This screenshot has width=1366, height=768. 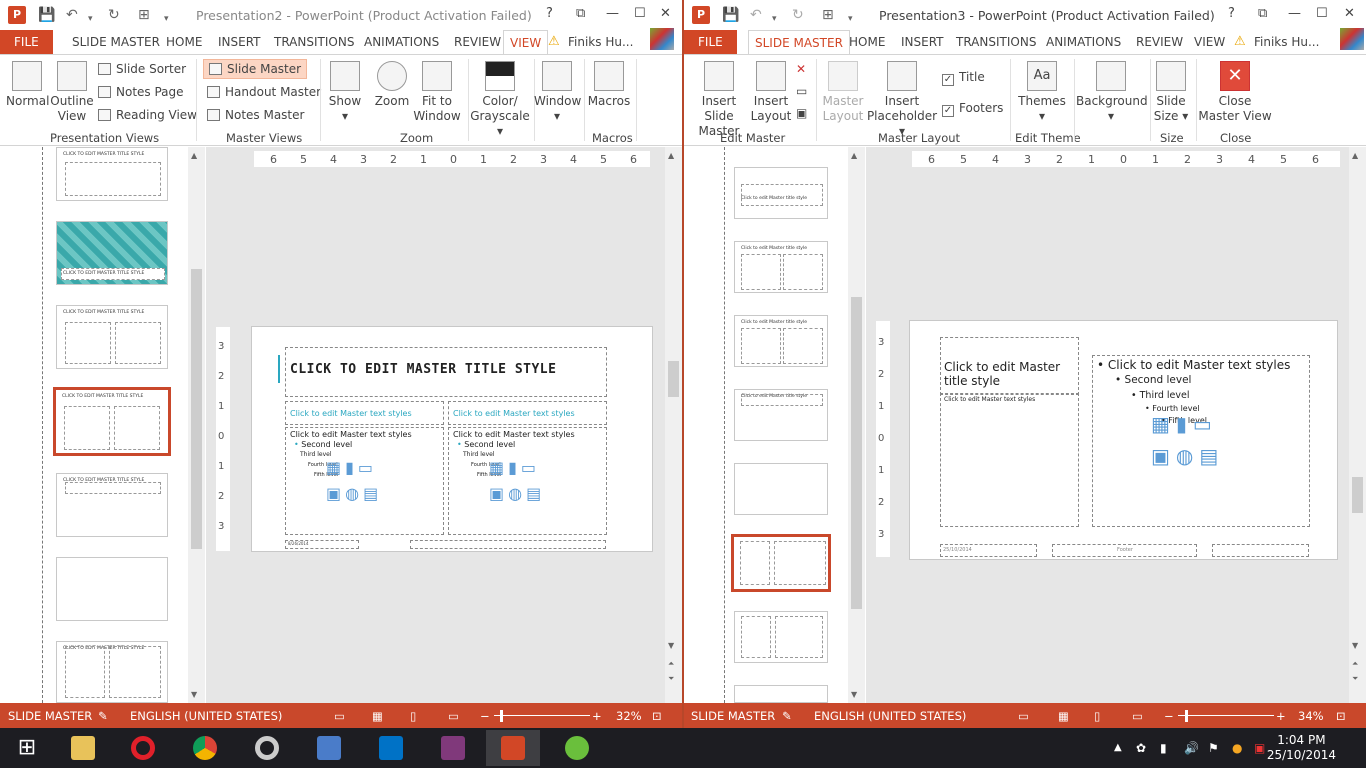 I want to click on utorrent-icon, so click(x=577, y=748).